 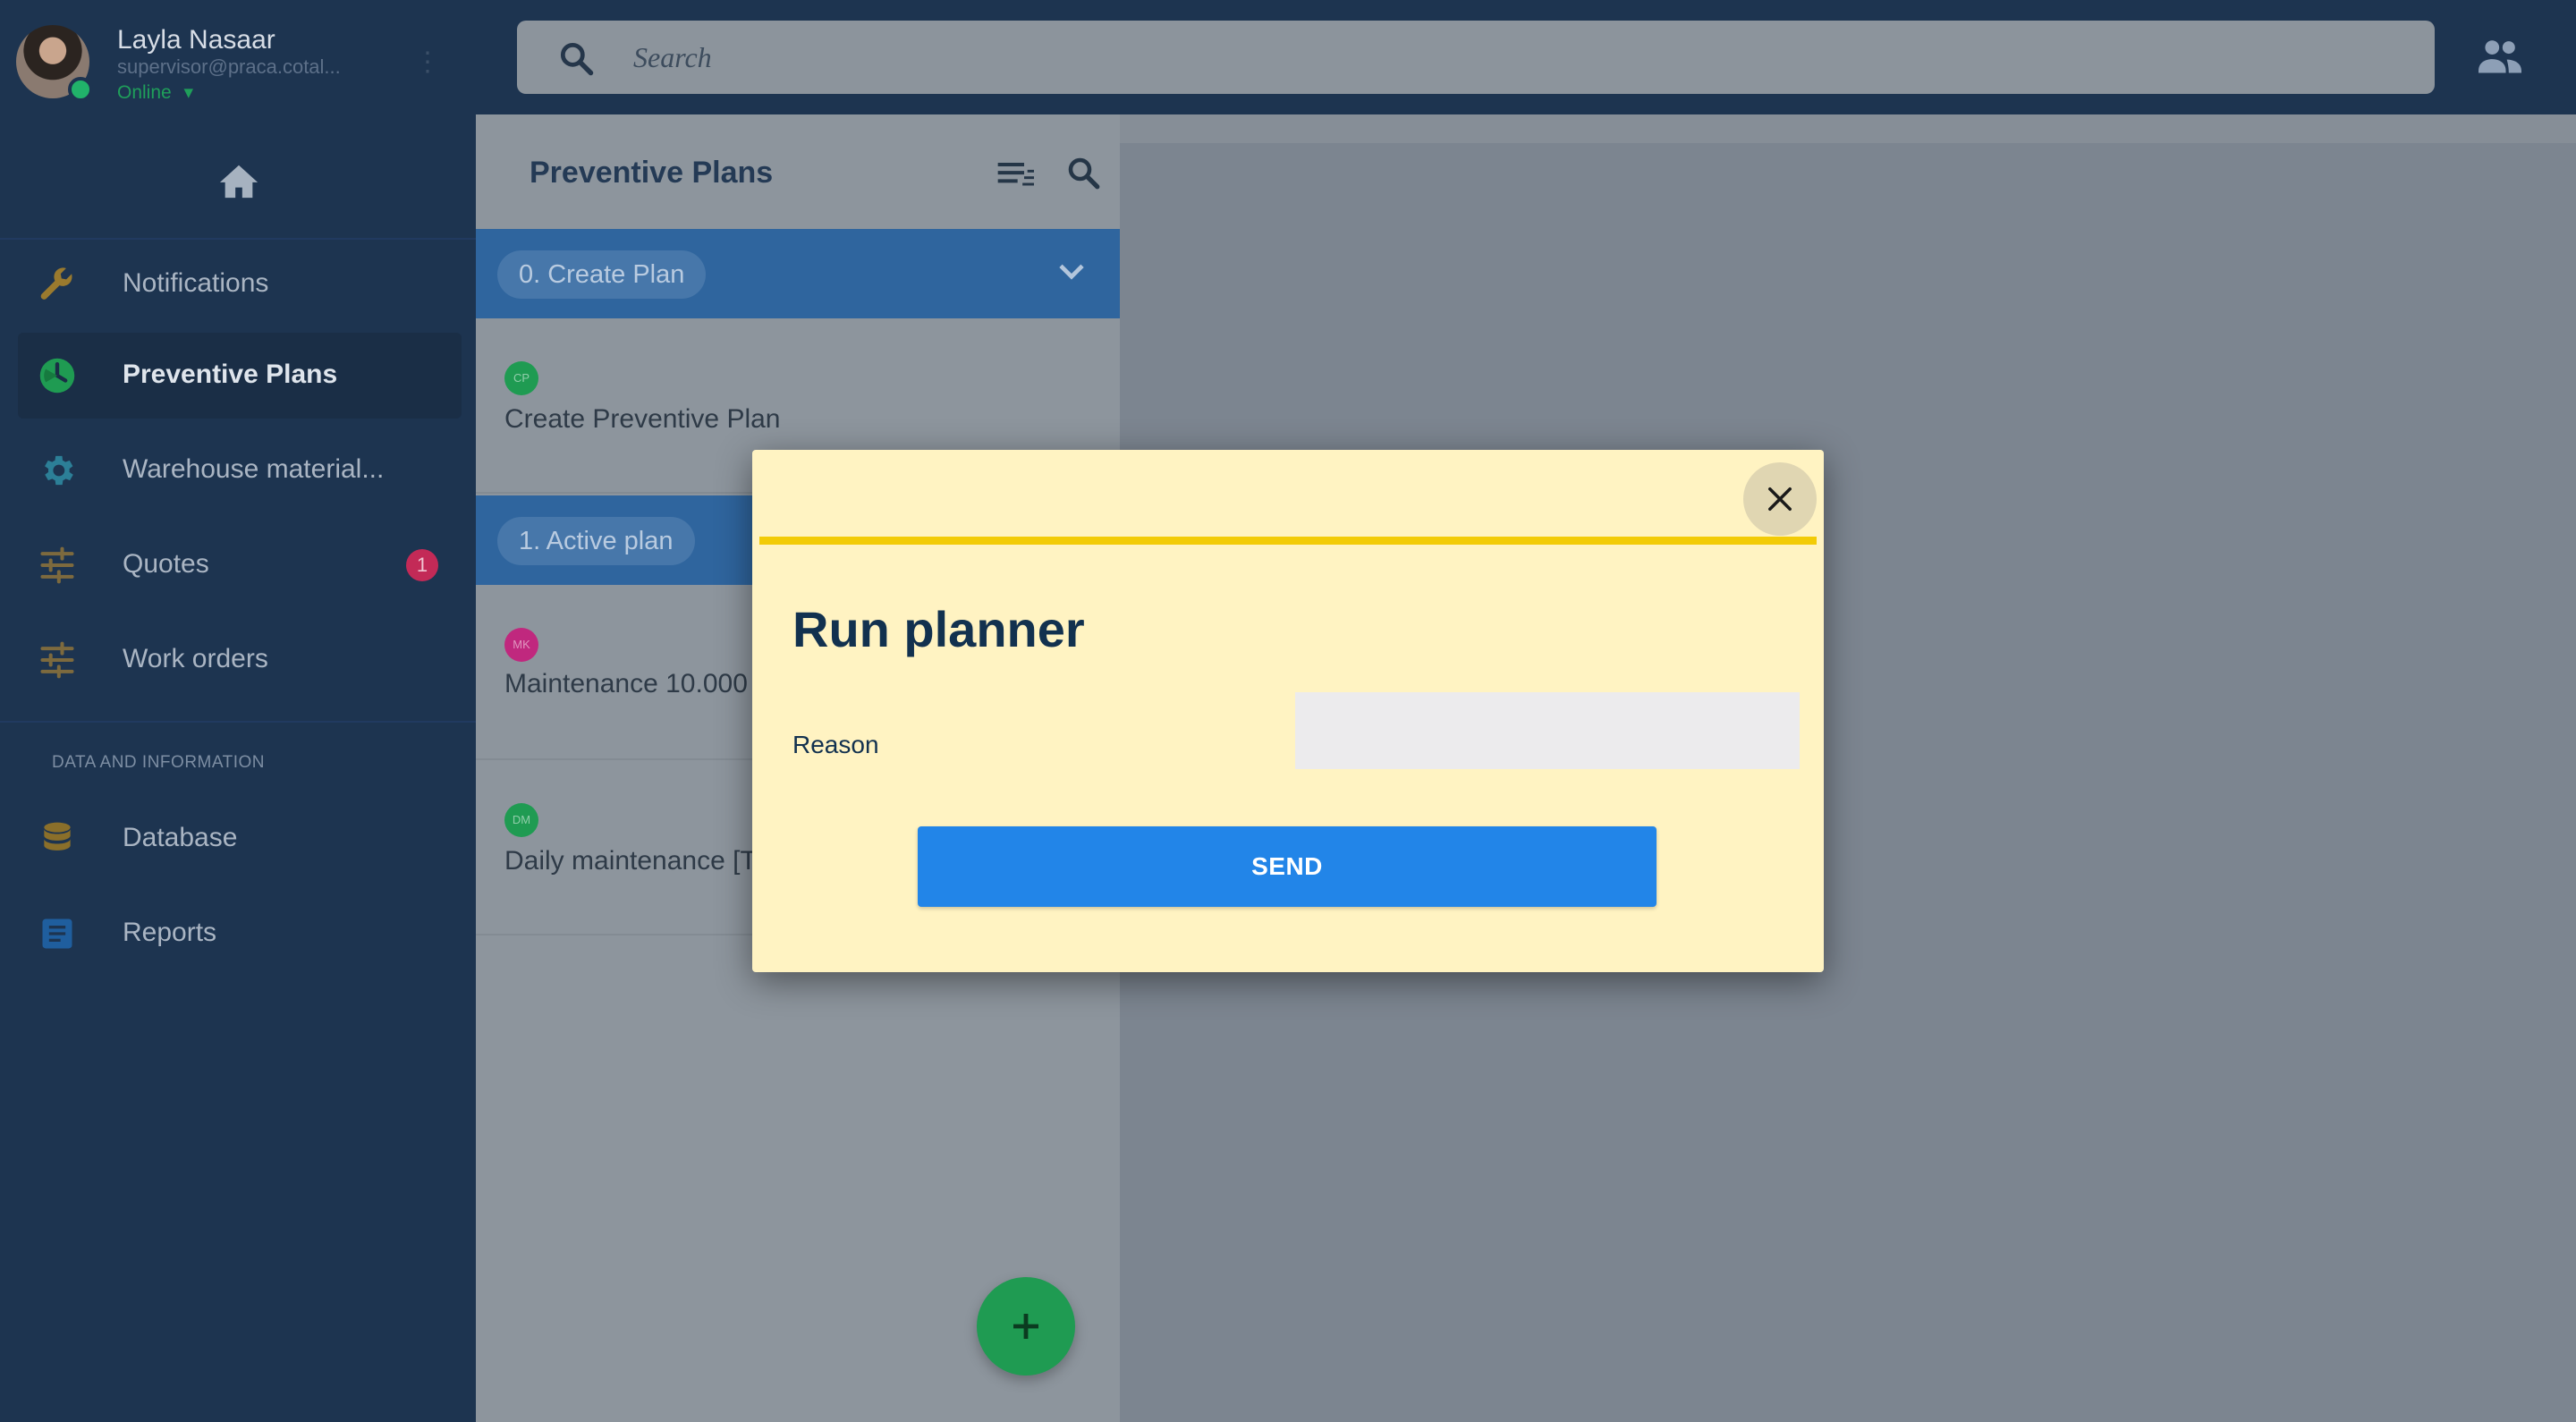 I want to click on detail-pane-header, so click(x=1848, y=128).